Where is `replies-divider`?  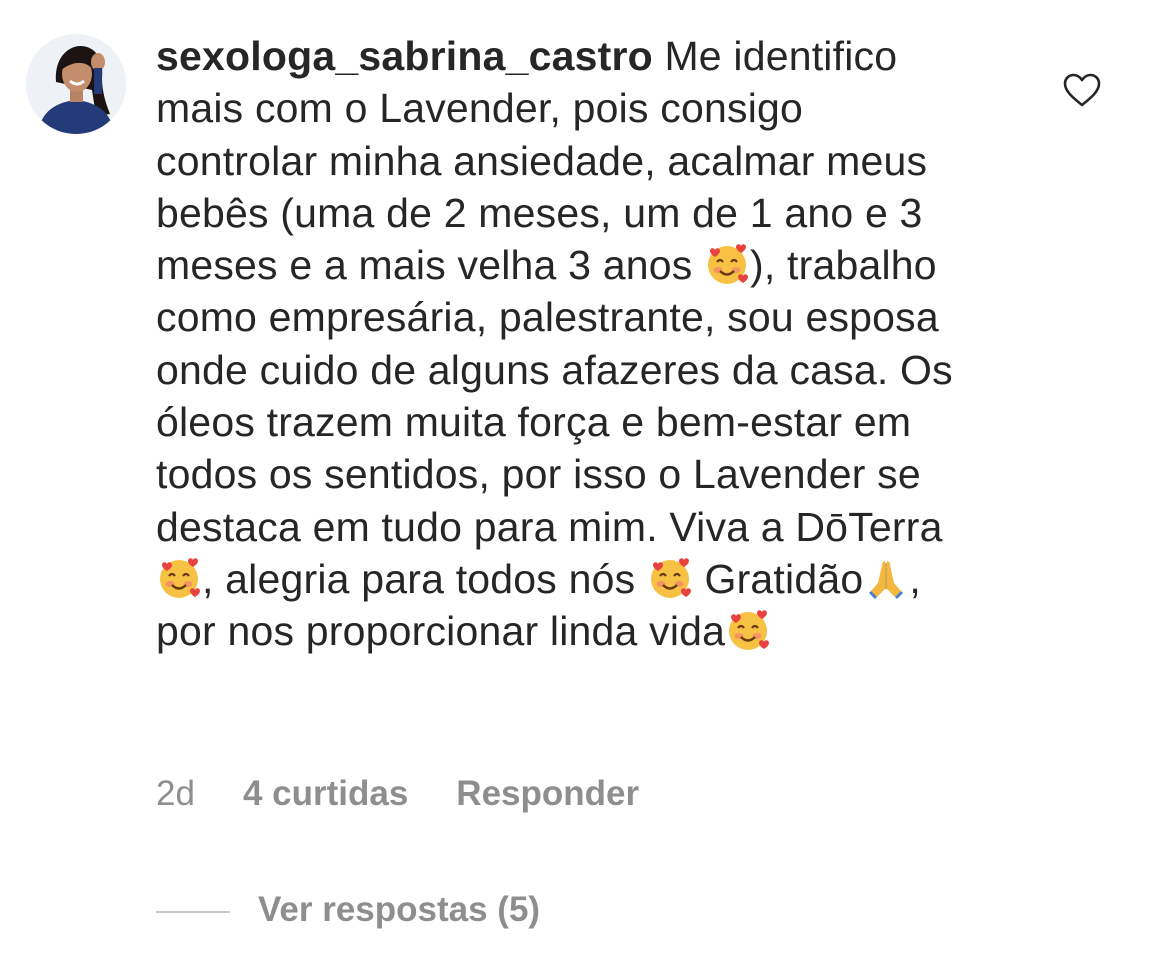 replies-divider is located at coordinates (193, 911).